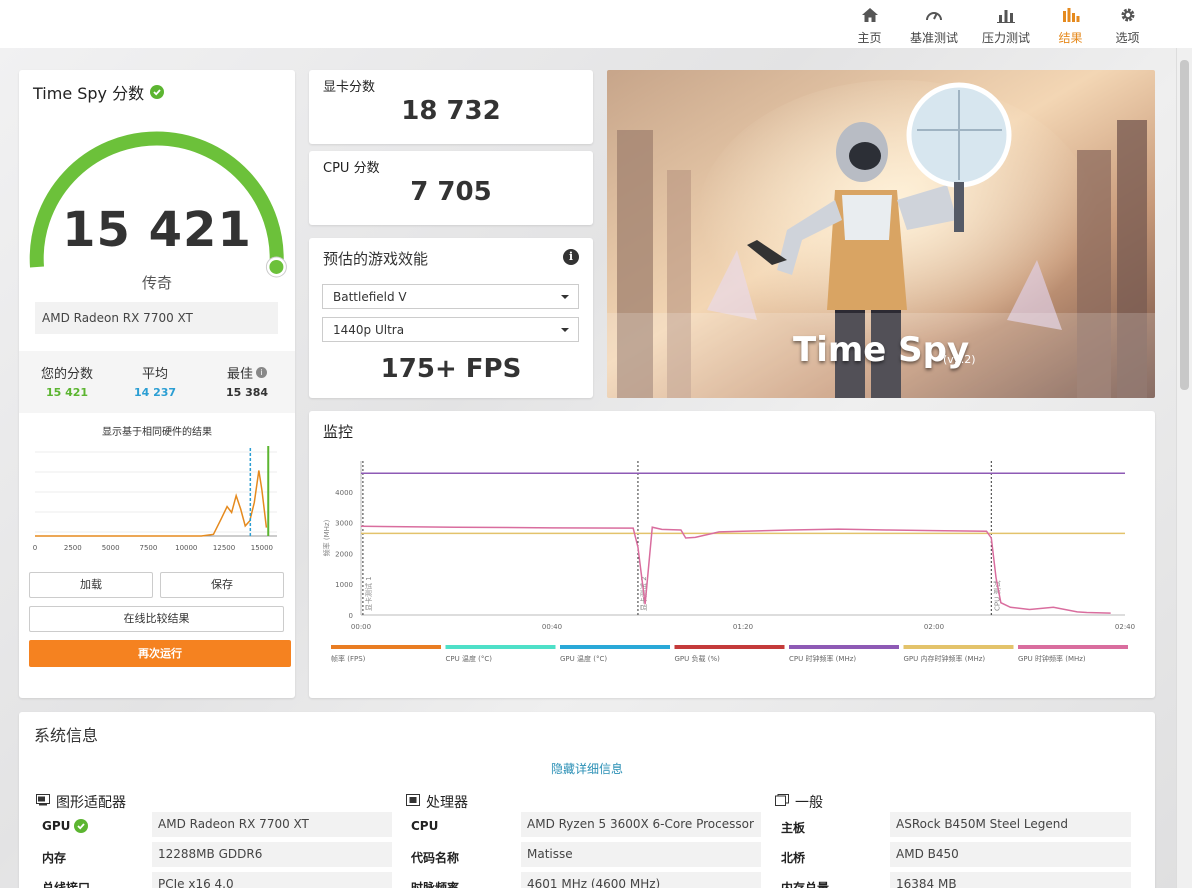 The width and height of the screenshot is (1192, 888). I want to click on top-bar: 主页 基准测试 压力测试 结果 选项, so click(596, 24).